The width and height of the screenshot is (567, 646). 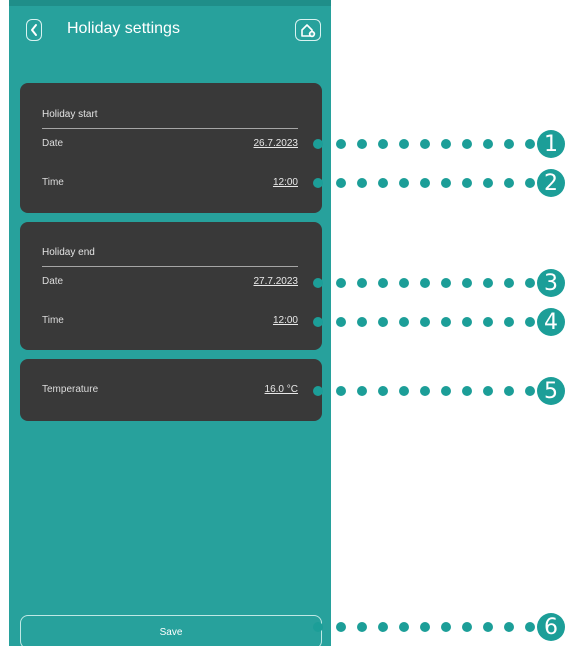 What do you see at coordinates (551, 391) in the screenshot?
I see `callout-number: 5` at bounding box center [551, 391].